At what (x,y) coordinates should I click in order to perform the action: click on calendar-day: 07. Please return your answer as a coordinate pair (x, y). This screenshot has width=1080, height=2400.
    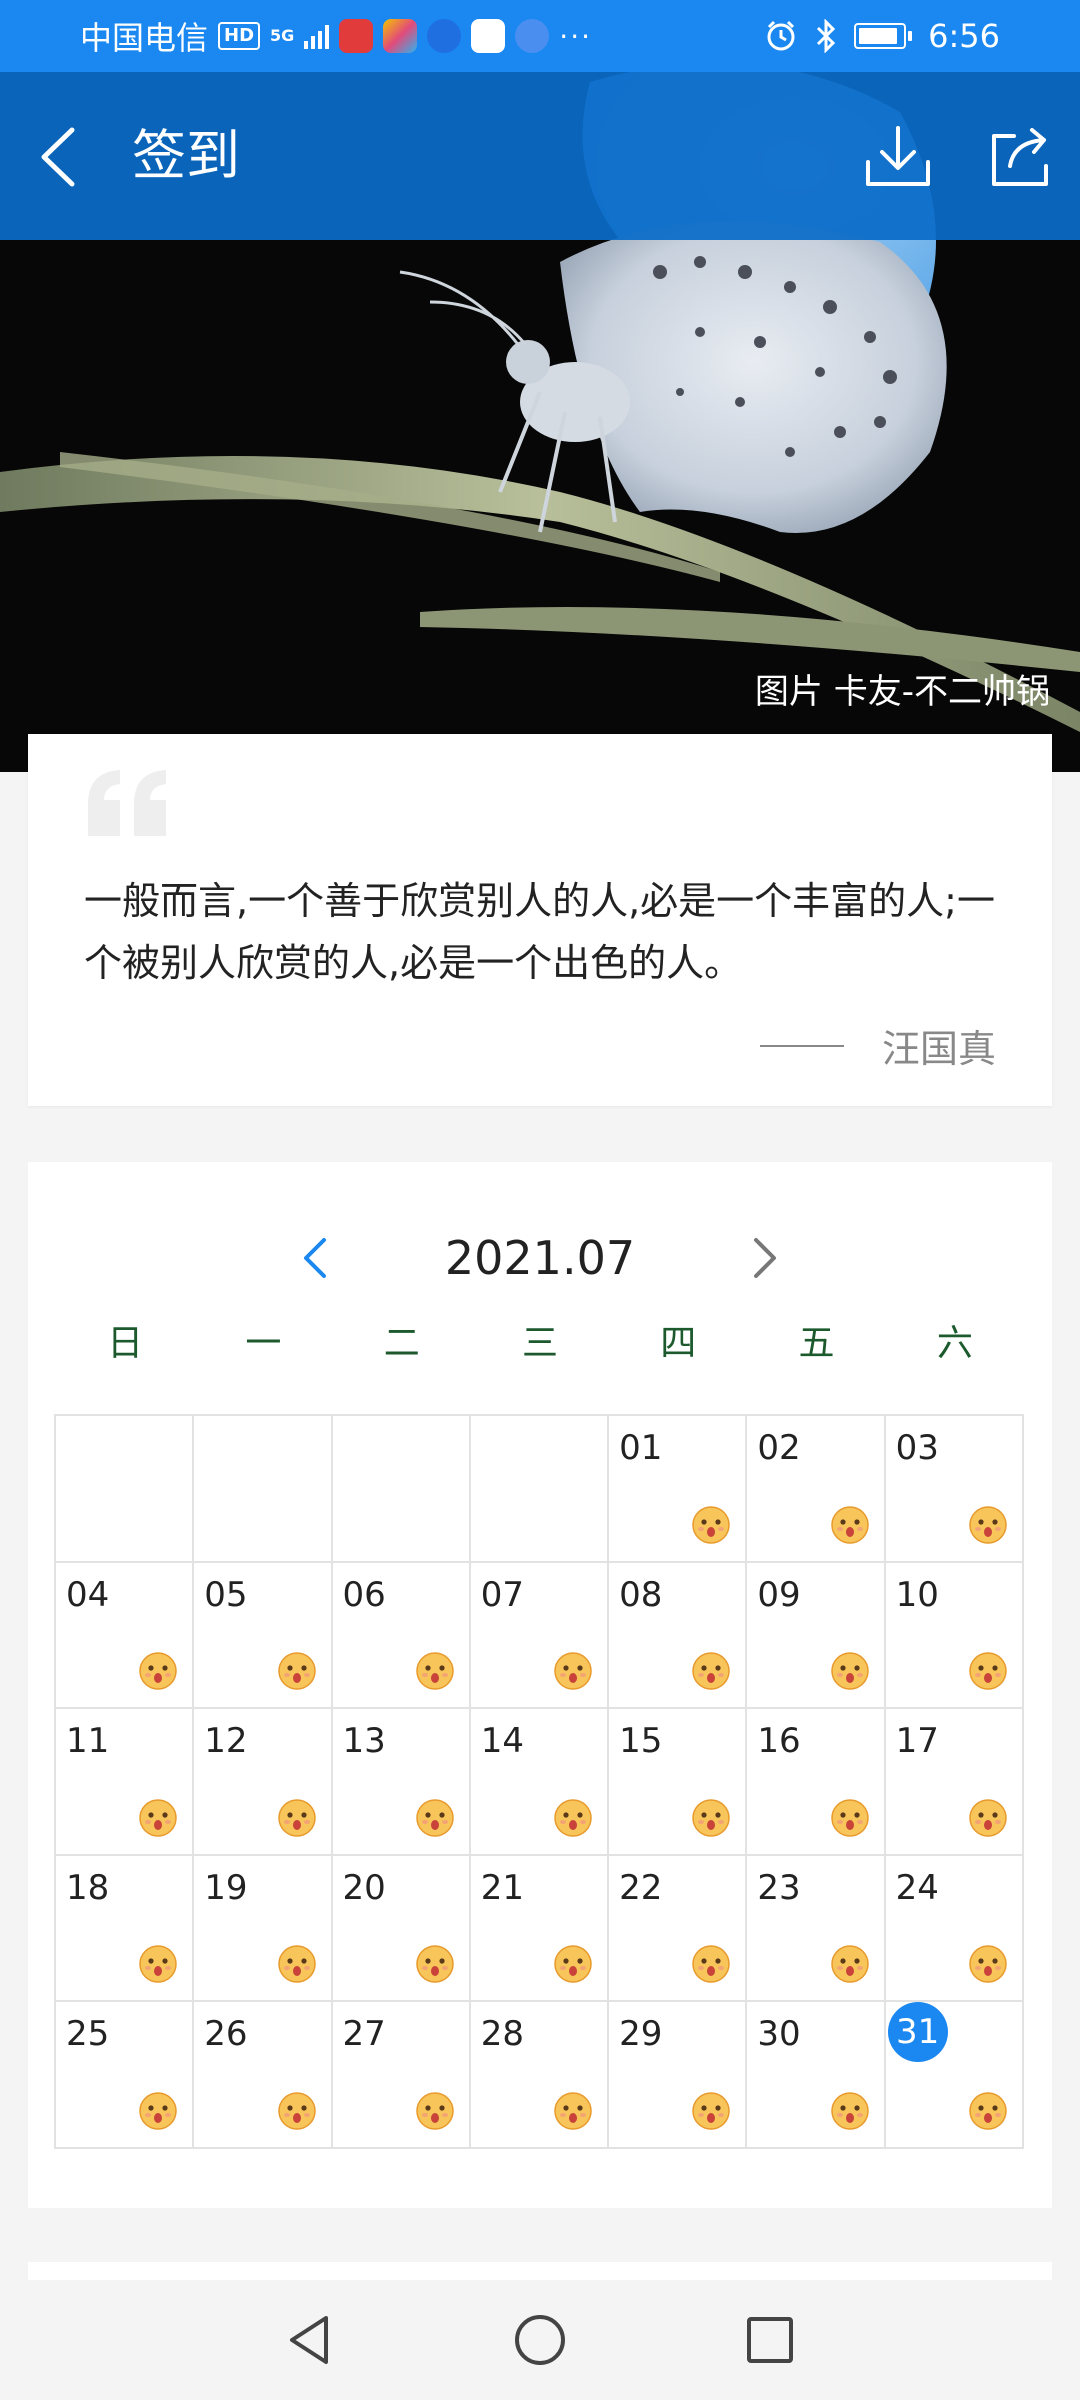
    Looking at the image, I should click on (540, 1636).